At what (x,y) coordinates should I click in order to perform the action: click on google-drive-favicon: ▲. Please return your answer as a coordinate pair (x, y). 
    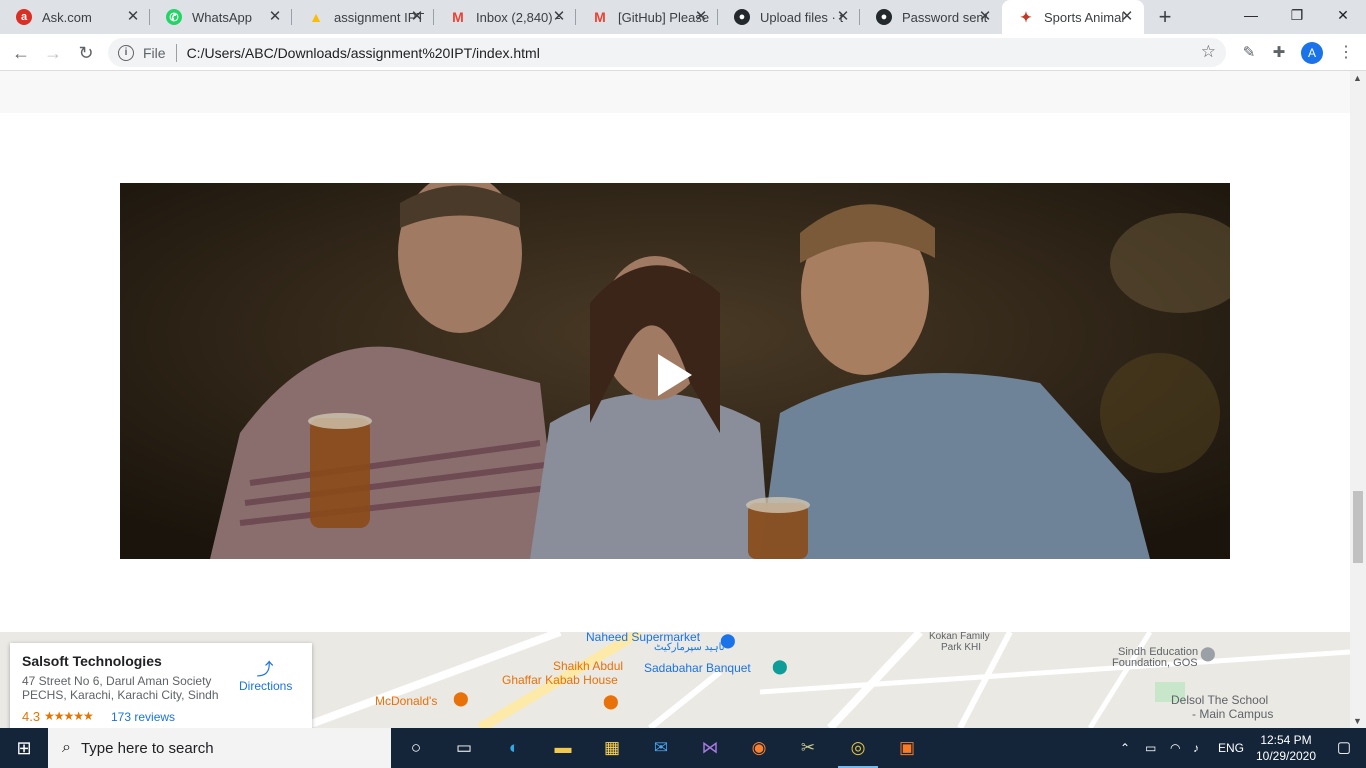
    Looking at the image, I should click on (316, 17).